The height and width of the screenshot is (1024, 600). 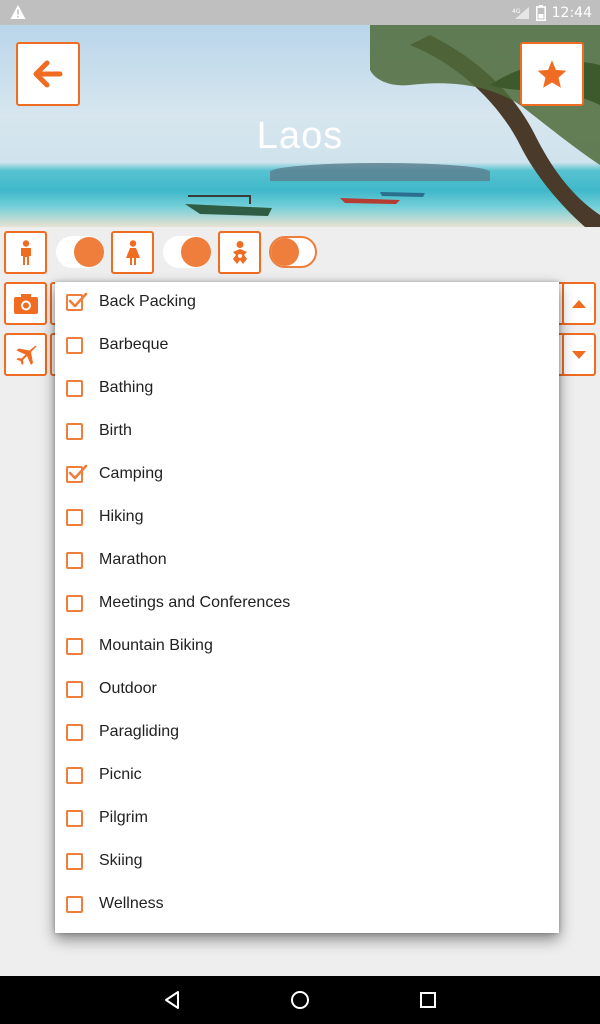 I want to click on status-bar: 4G 12:44, so click(x=300, y=12).